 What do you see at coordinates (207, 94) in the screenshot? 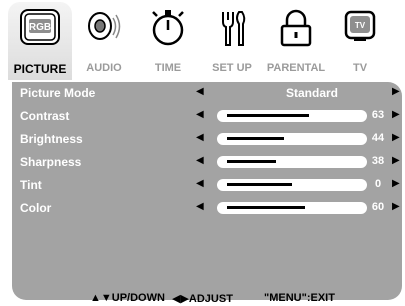
I see `picture-mode-row: Picture Mode ◀ Standard ▶` at bounding box center [207, 94].